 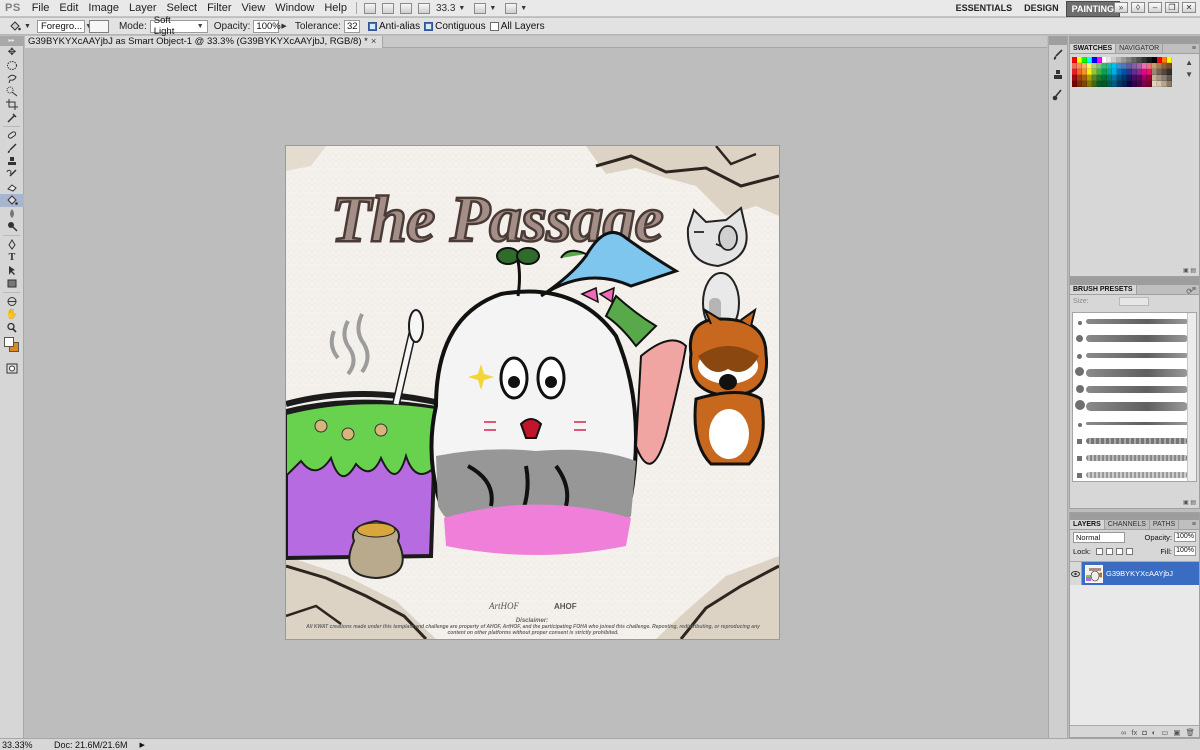 I want to click on tab-layers: LAYERS, so click(x=1087, y=524).